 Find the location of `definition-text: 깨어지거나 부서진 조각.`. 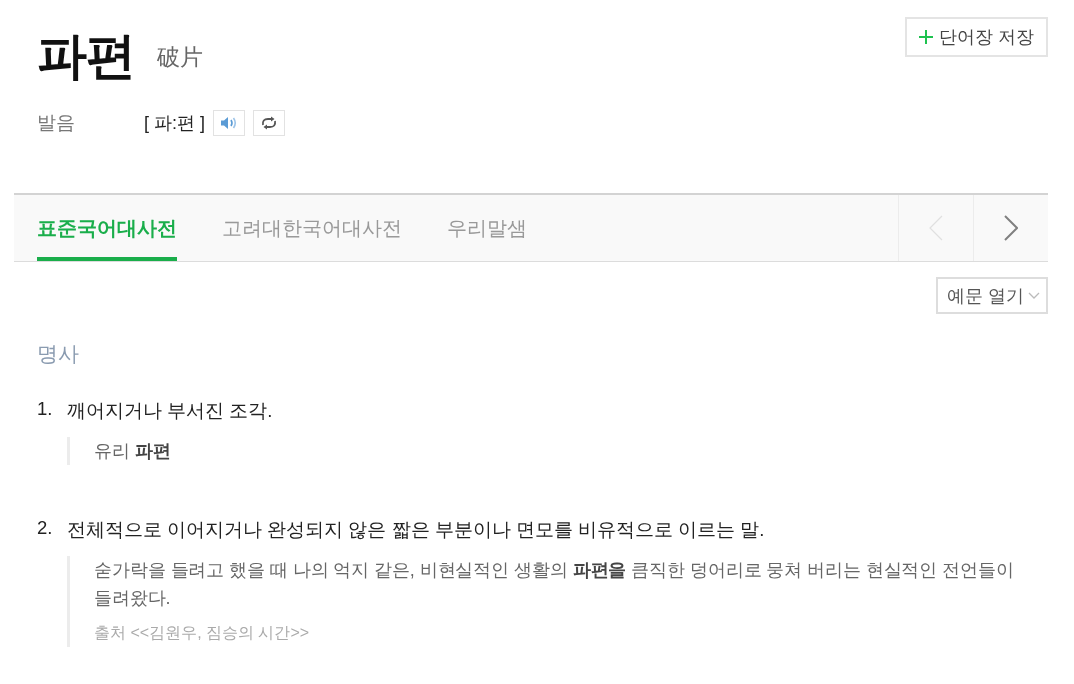

definition-text: 깨어지거나 부서진 조각. is located at coordinates (170, 411).